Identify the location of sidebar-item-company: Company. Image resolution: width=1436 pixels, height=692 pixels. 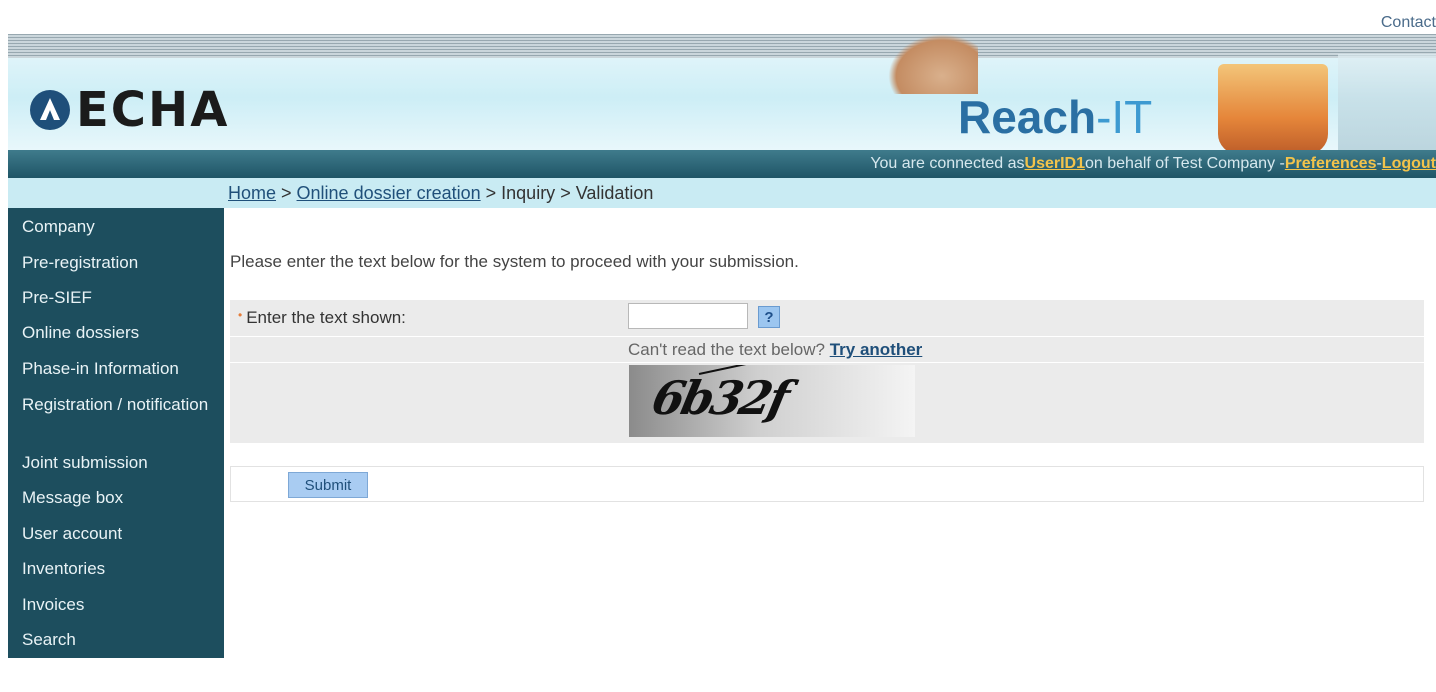
(116, 227).